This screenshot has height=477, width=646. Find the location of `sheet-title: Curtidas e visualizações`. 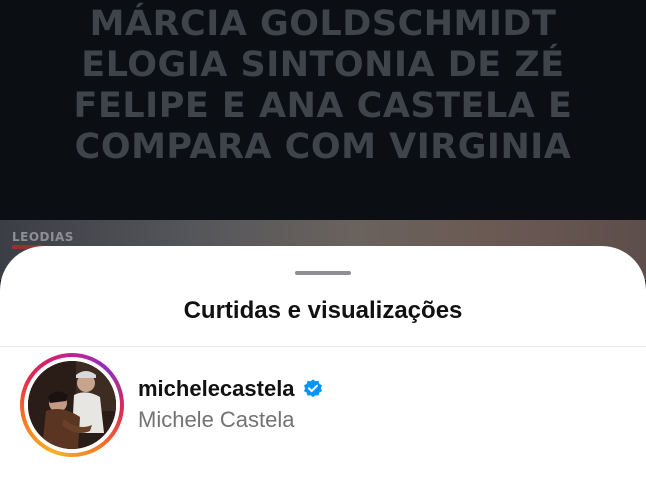

sheet-title: Curtidas e visualizações is located at coordinates (323, 310).